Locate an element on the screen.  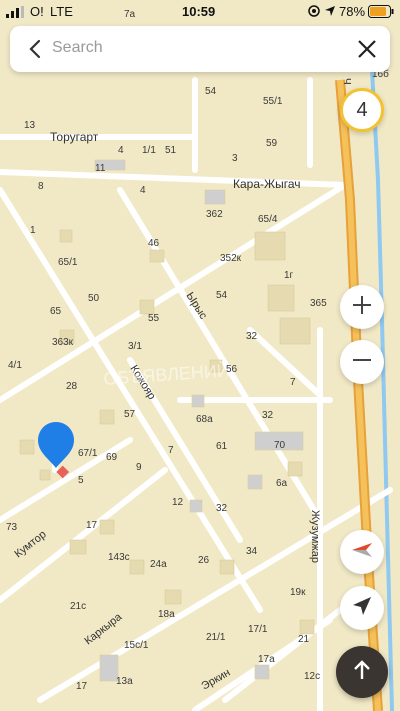
location-status-icon is located at coordinates (314, 12).